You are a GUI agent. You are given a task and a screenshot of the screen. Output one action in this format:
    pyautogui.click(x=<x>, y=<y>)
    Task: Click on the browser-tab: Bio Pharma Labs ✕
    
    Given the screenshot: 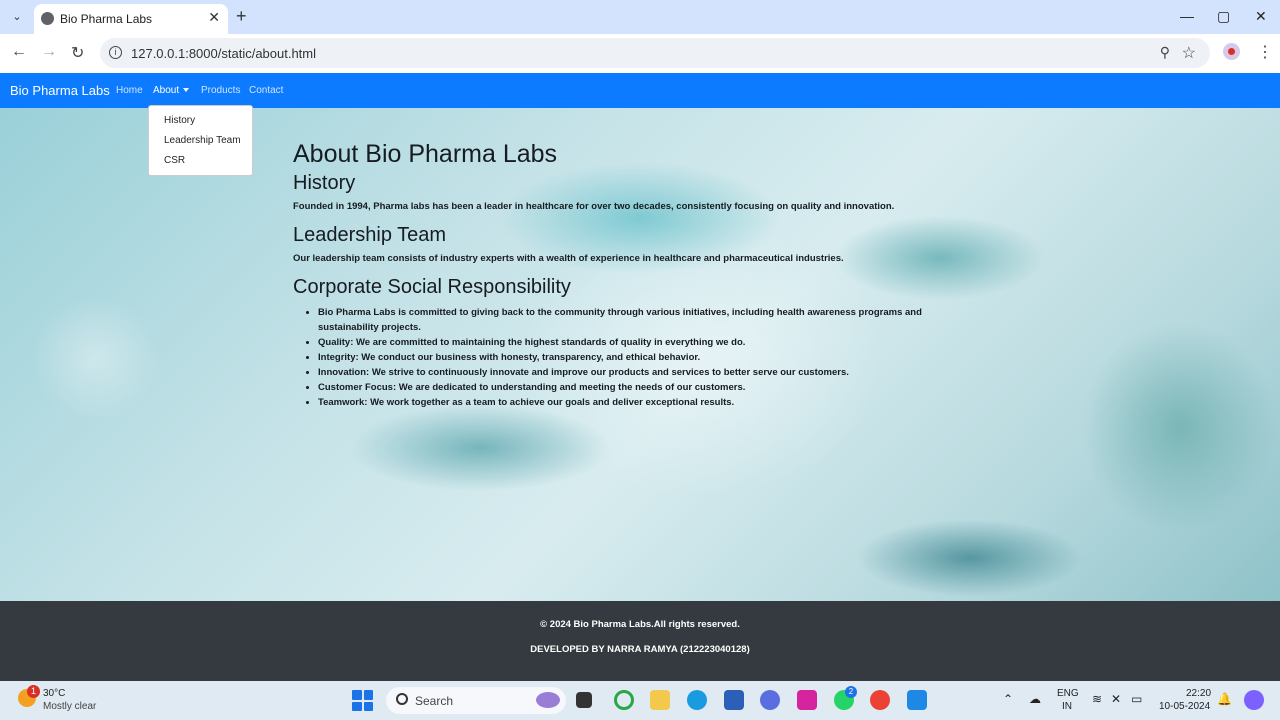 What is the action you would take?
    pyautogui.click(x=131, y=19)
    